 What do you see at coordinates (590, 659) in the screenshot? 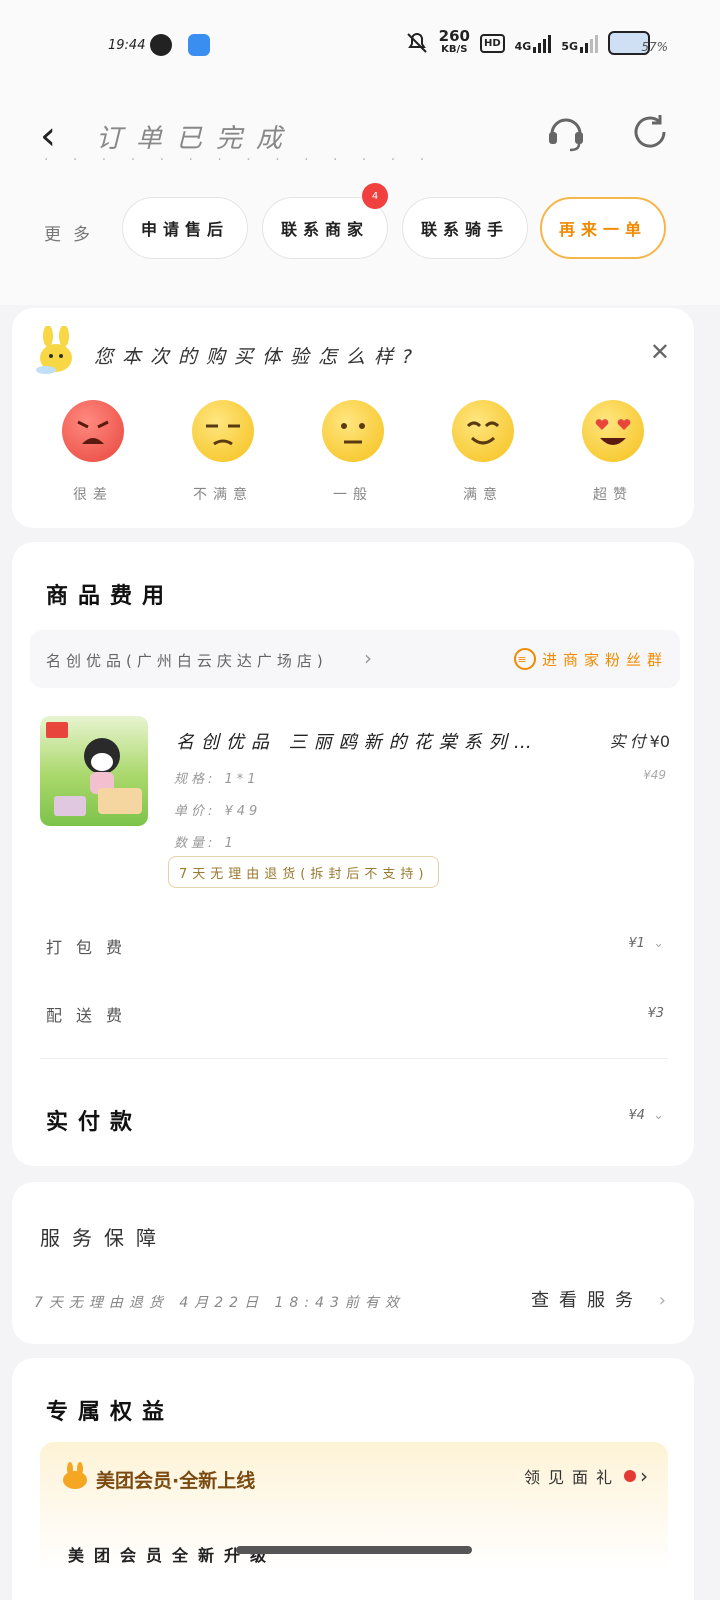
I see `fans-group-link: ≡ 进商家粉丝群` at bounding box center [590, 659].